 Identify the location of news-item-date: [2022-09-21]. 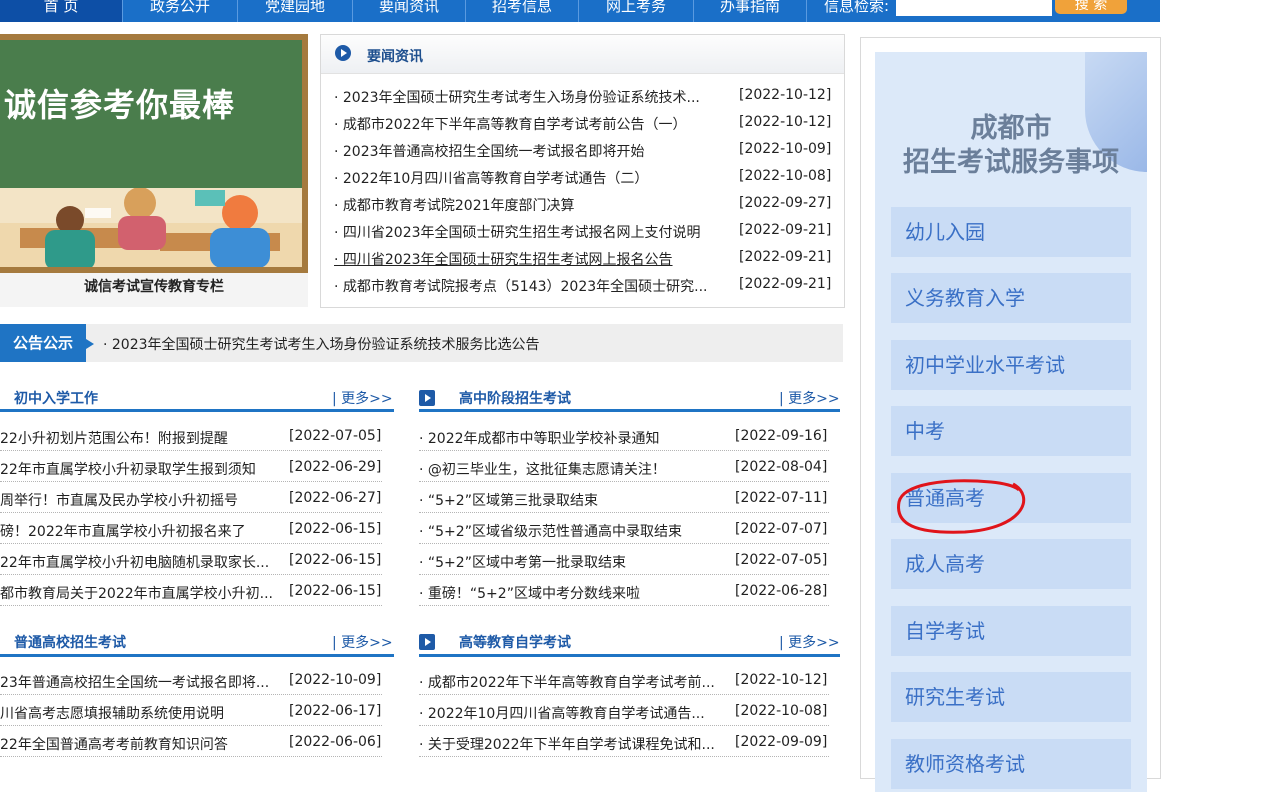
(785, 284).